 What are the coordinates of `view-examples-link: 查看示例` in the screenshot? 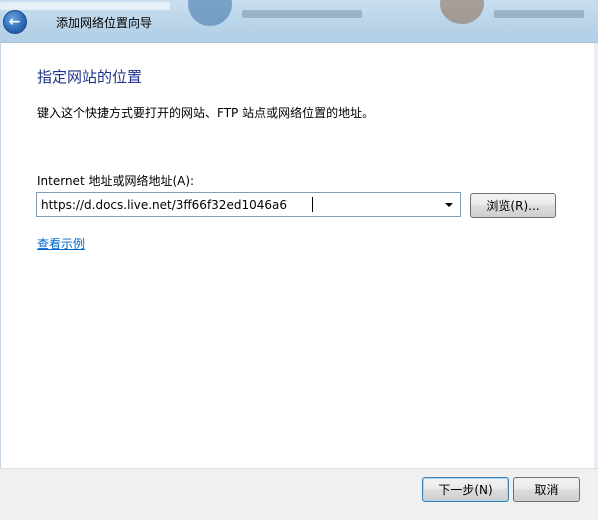 It's located at (61, 243).